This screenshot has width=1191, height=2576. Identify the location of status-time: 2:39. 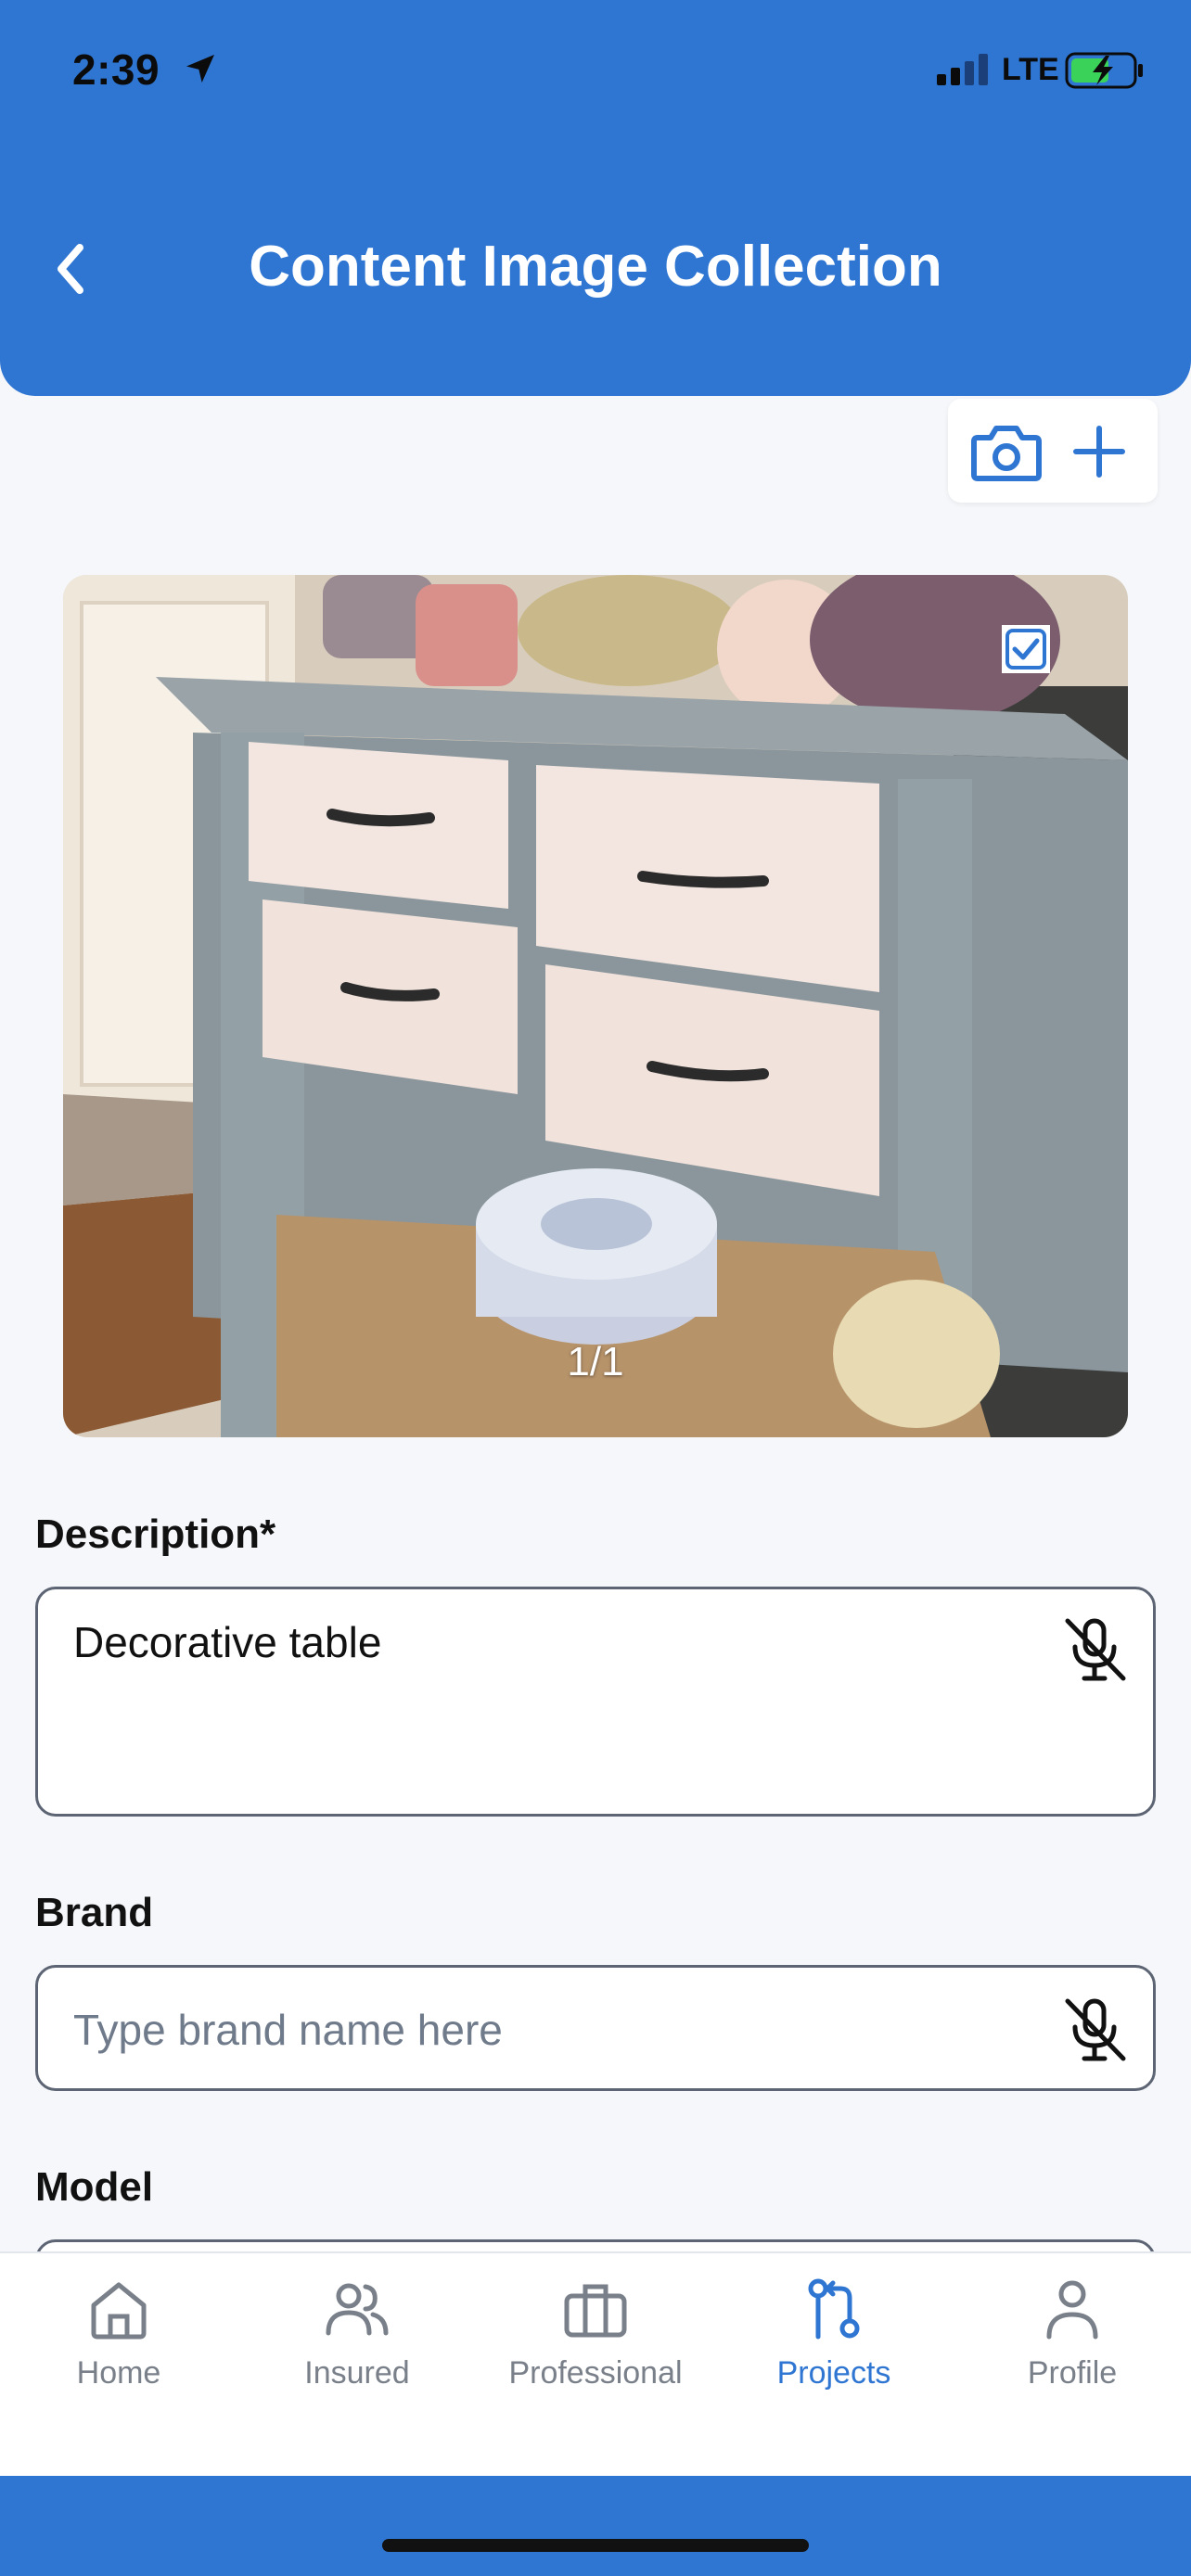
(116, 69).